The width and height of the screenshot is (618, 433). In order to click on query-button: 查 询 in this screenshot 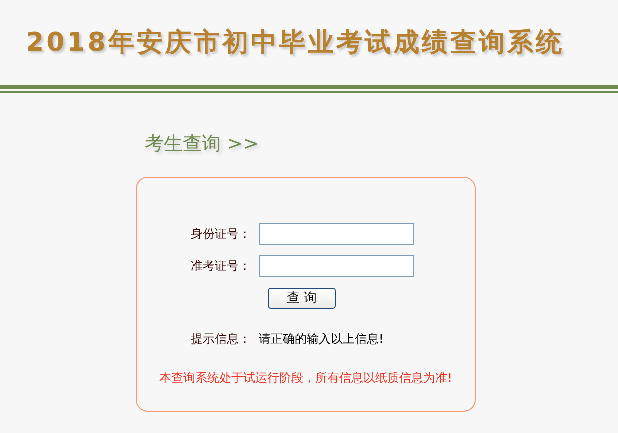, I will do `click(302, 298)`.